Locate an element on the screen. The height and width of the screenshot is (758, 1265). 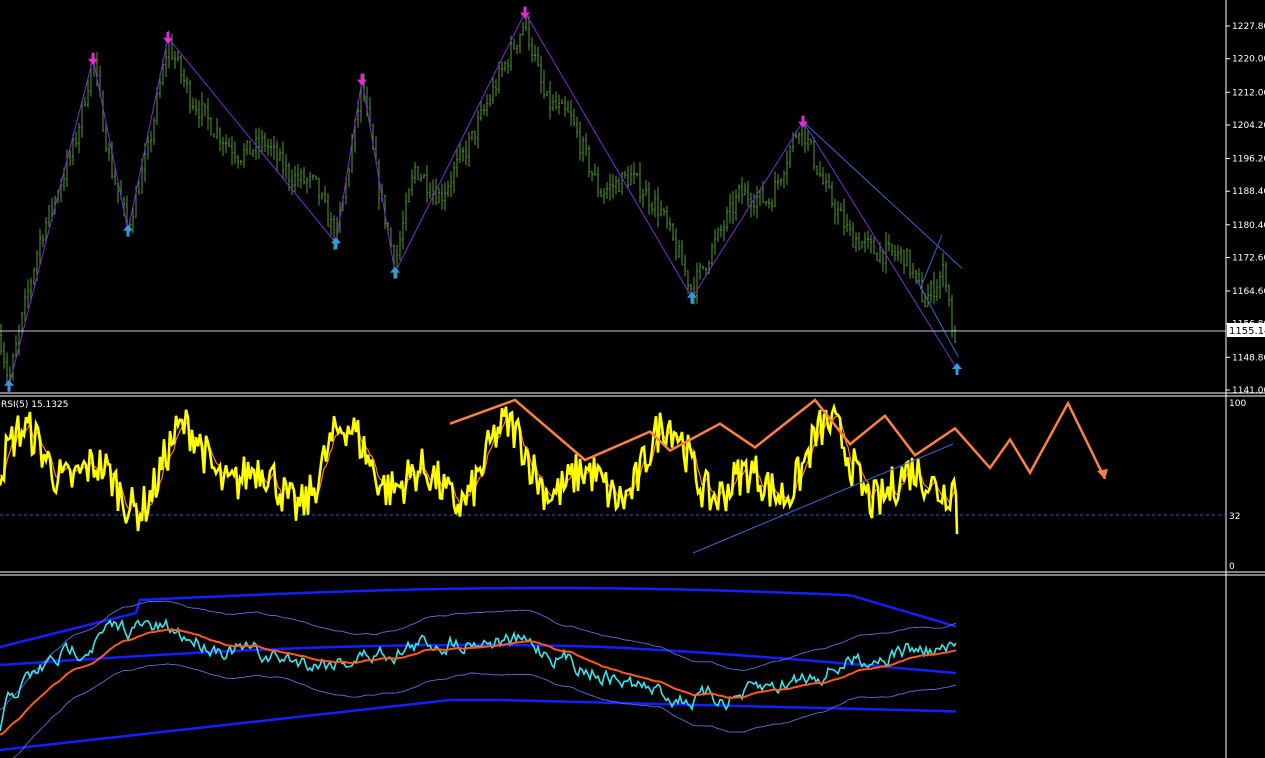
current-price-tag: 1155.14 is located at coordinates (1247, 331).